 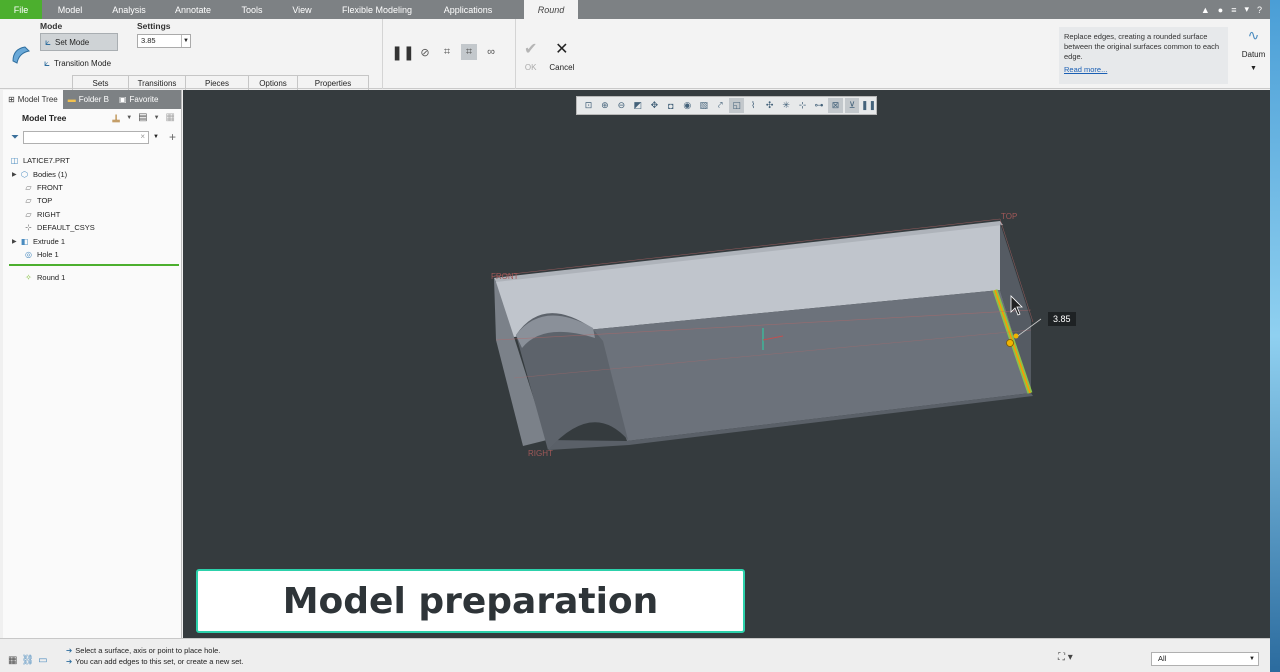 What do you see at coordinates (21, 55) in the screenshot?
I see `round-tool-icon` at bounding box center [21, 55].